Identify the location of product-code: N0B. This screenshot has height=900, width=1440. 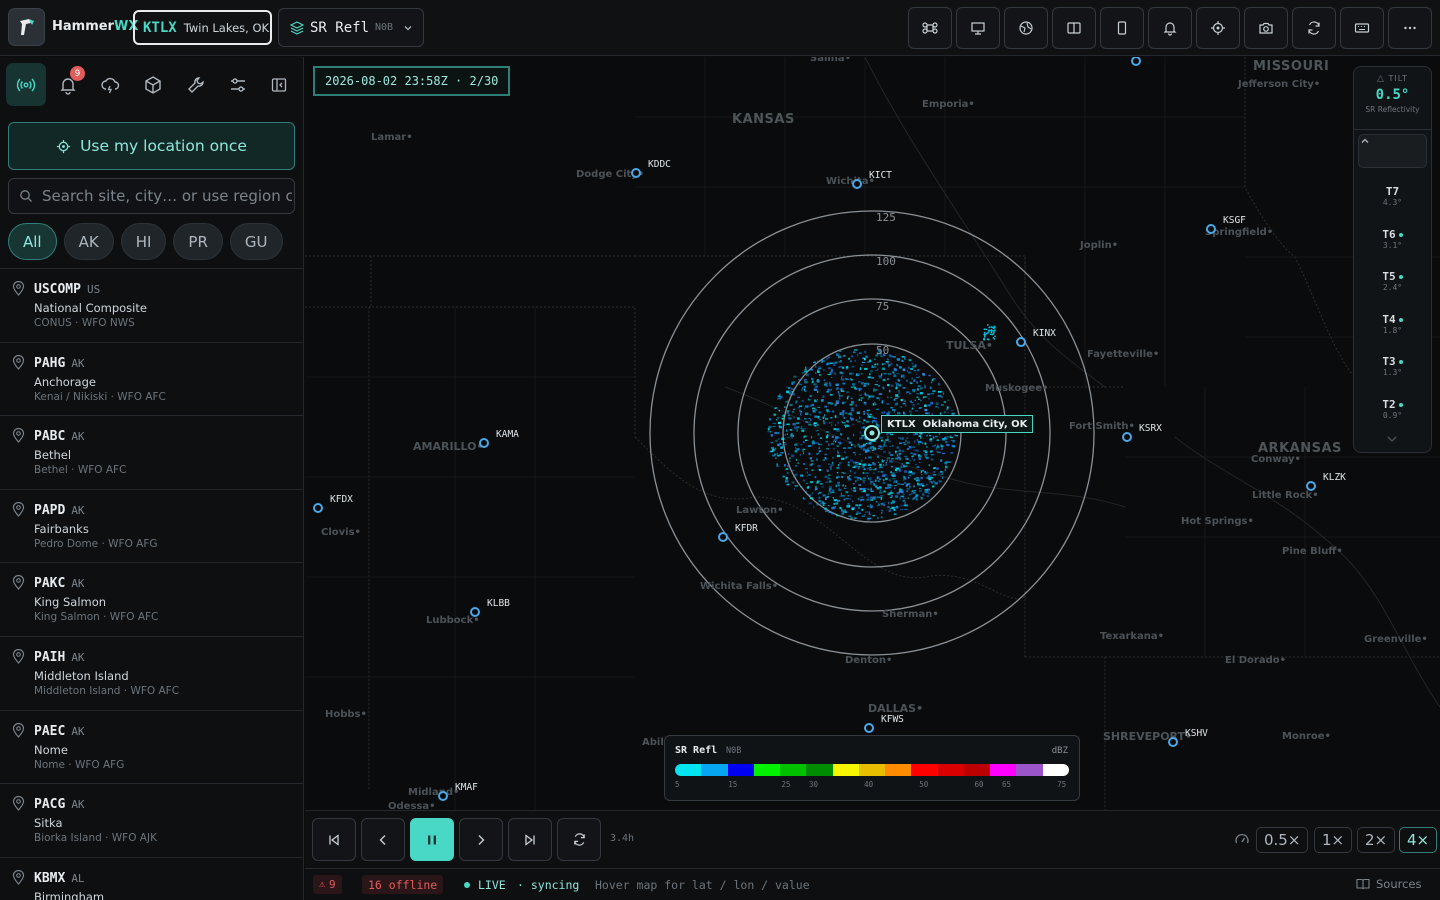
(384, 27).